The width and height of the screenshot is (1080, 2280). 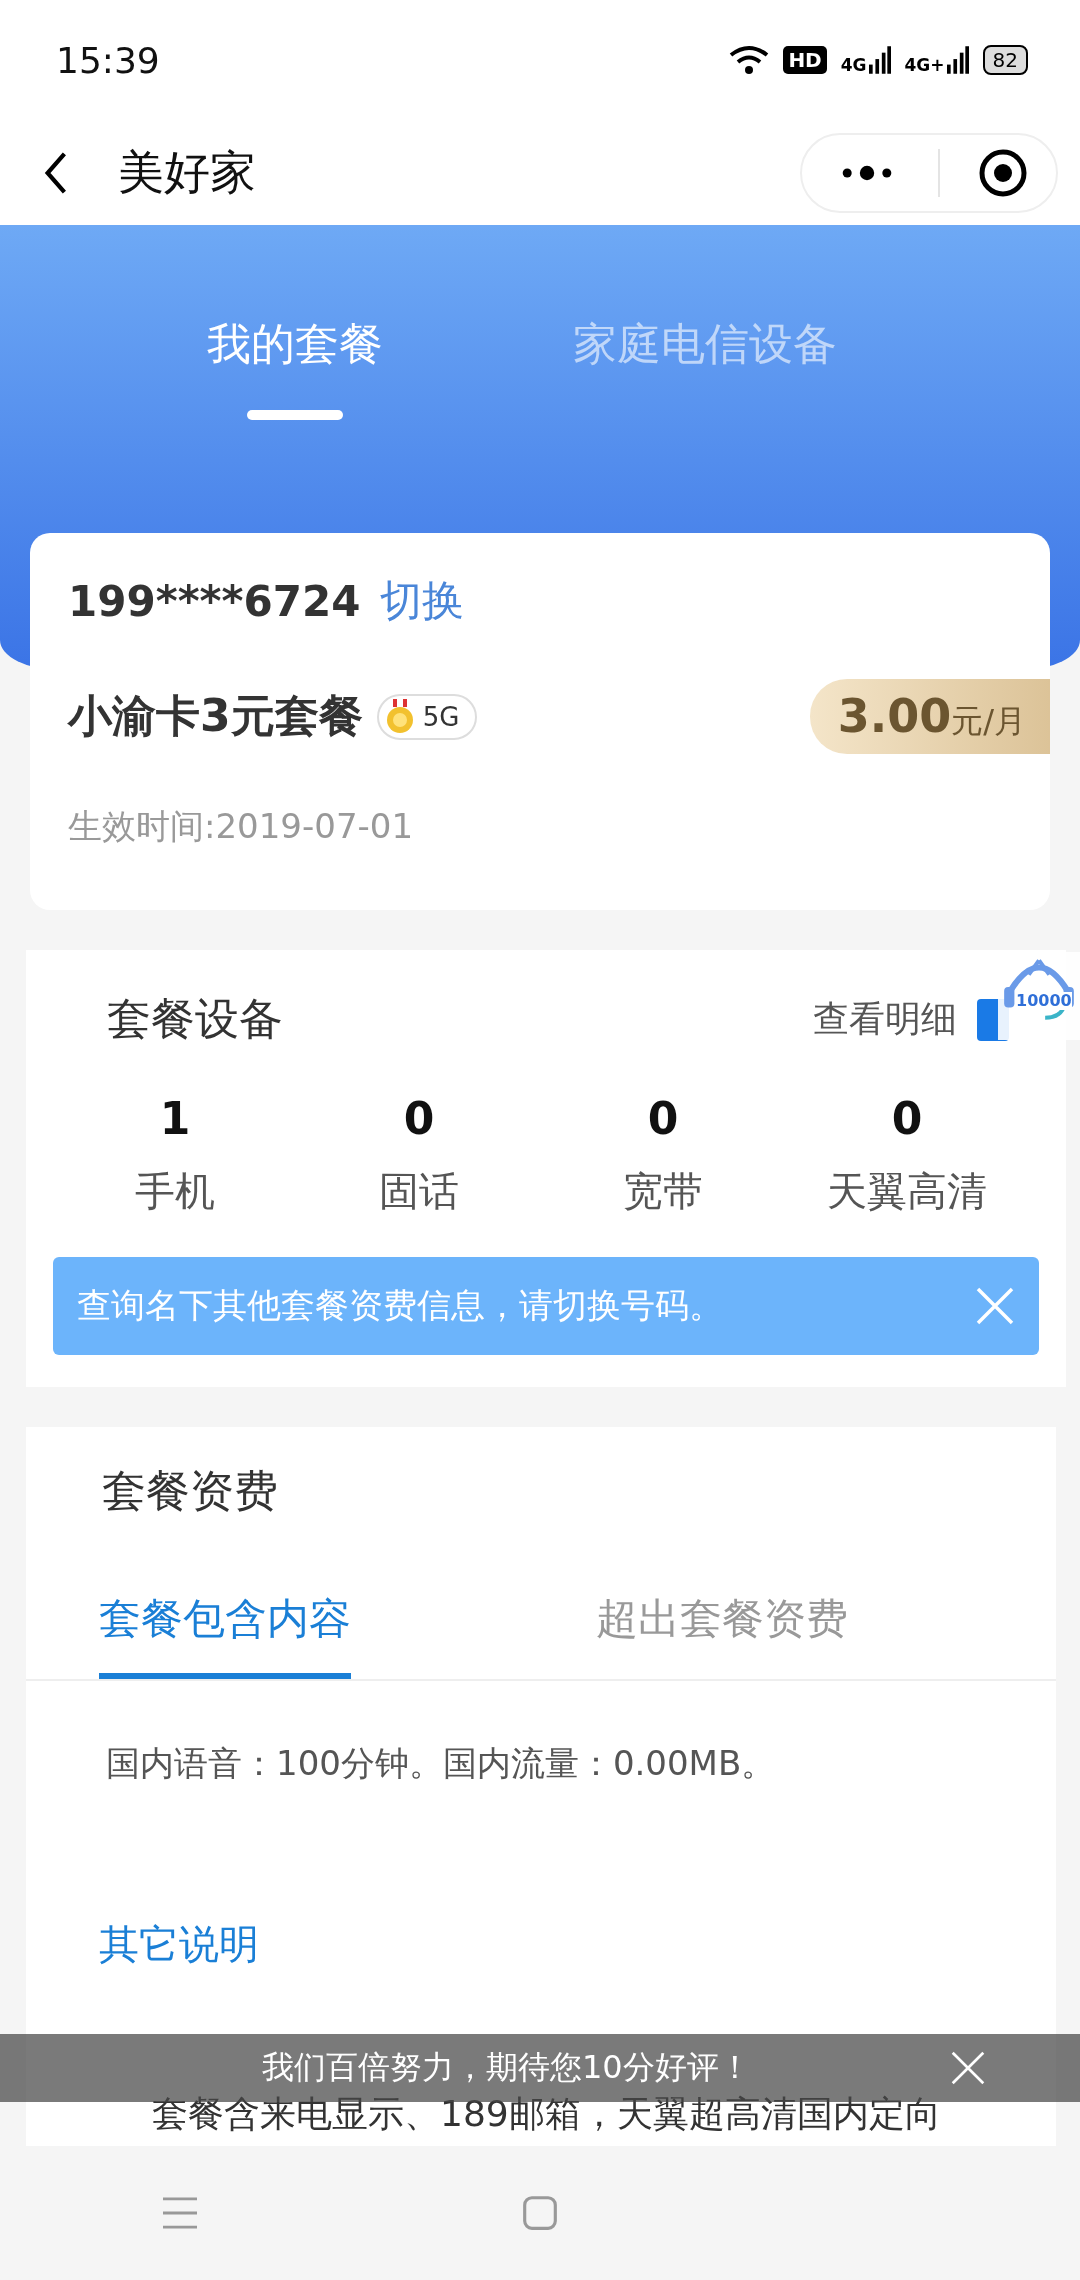 What do you see at coordinates (241, 826) in the screenshot?
I see `effective-date: 生效时间:2019-07-01` at bounding box center [241, 826].